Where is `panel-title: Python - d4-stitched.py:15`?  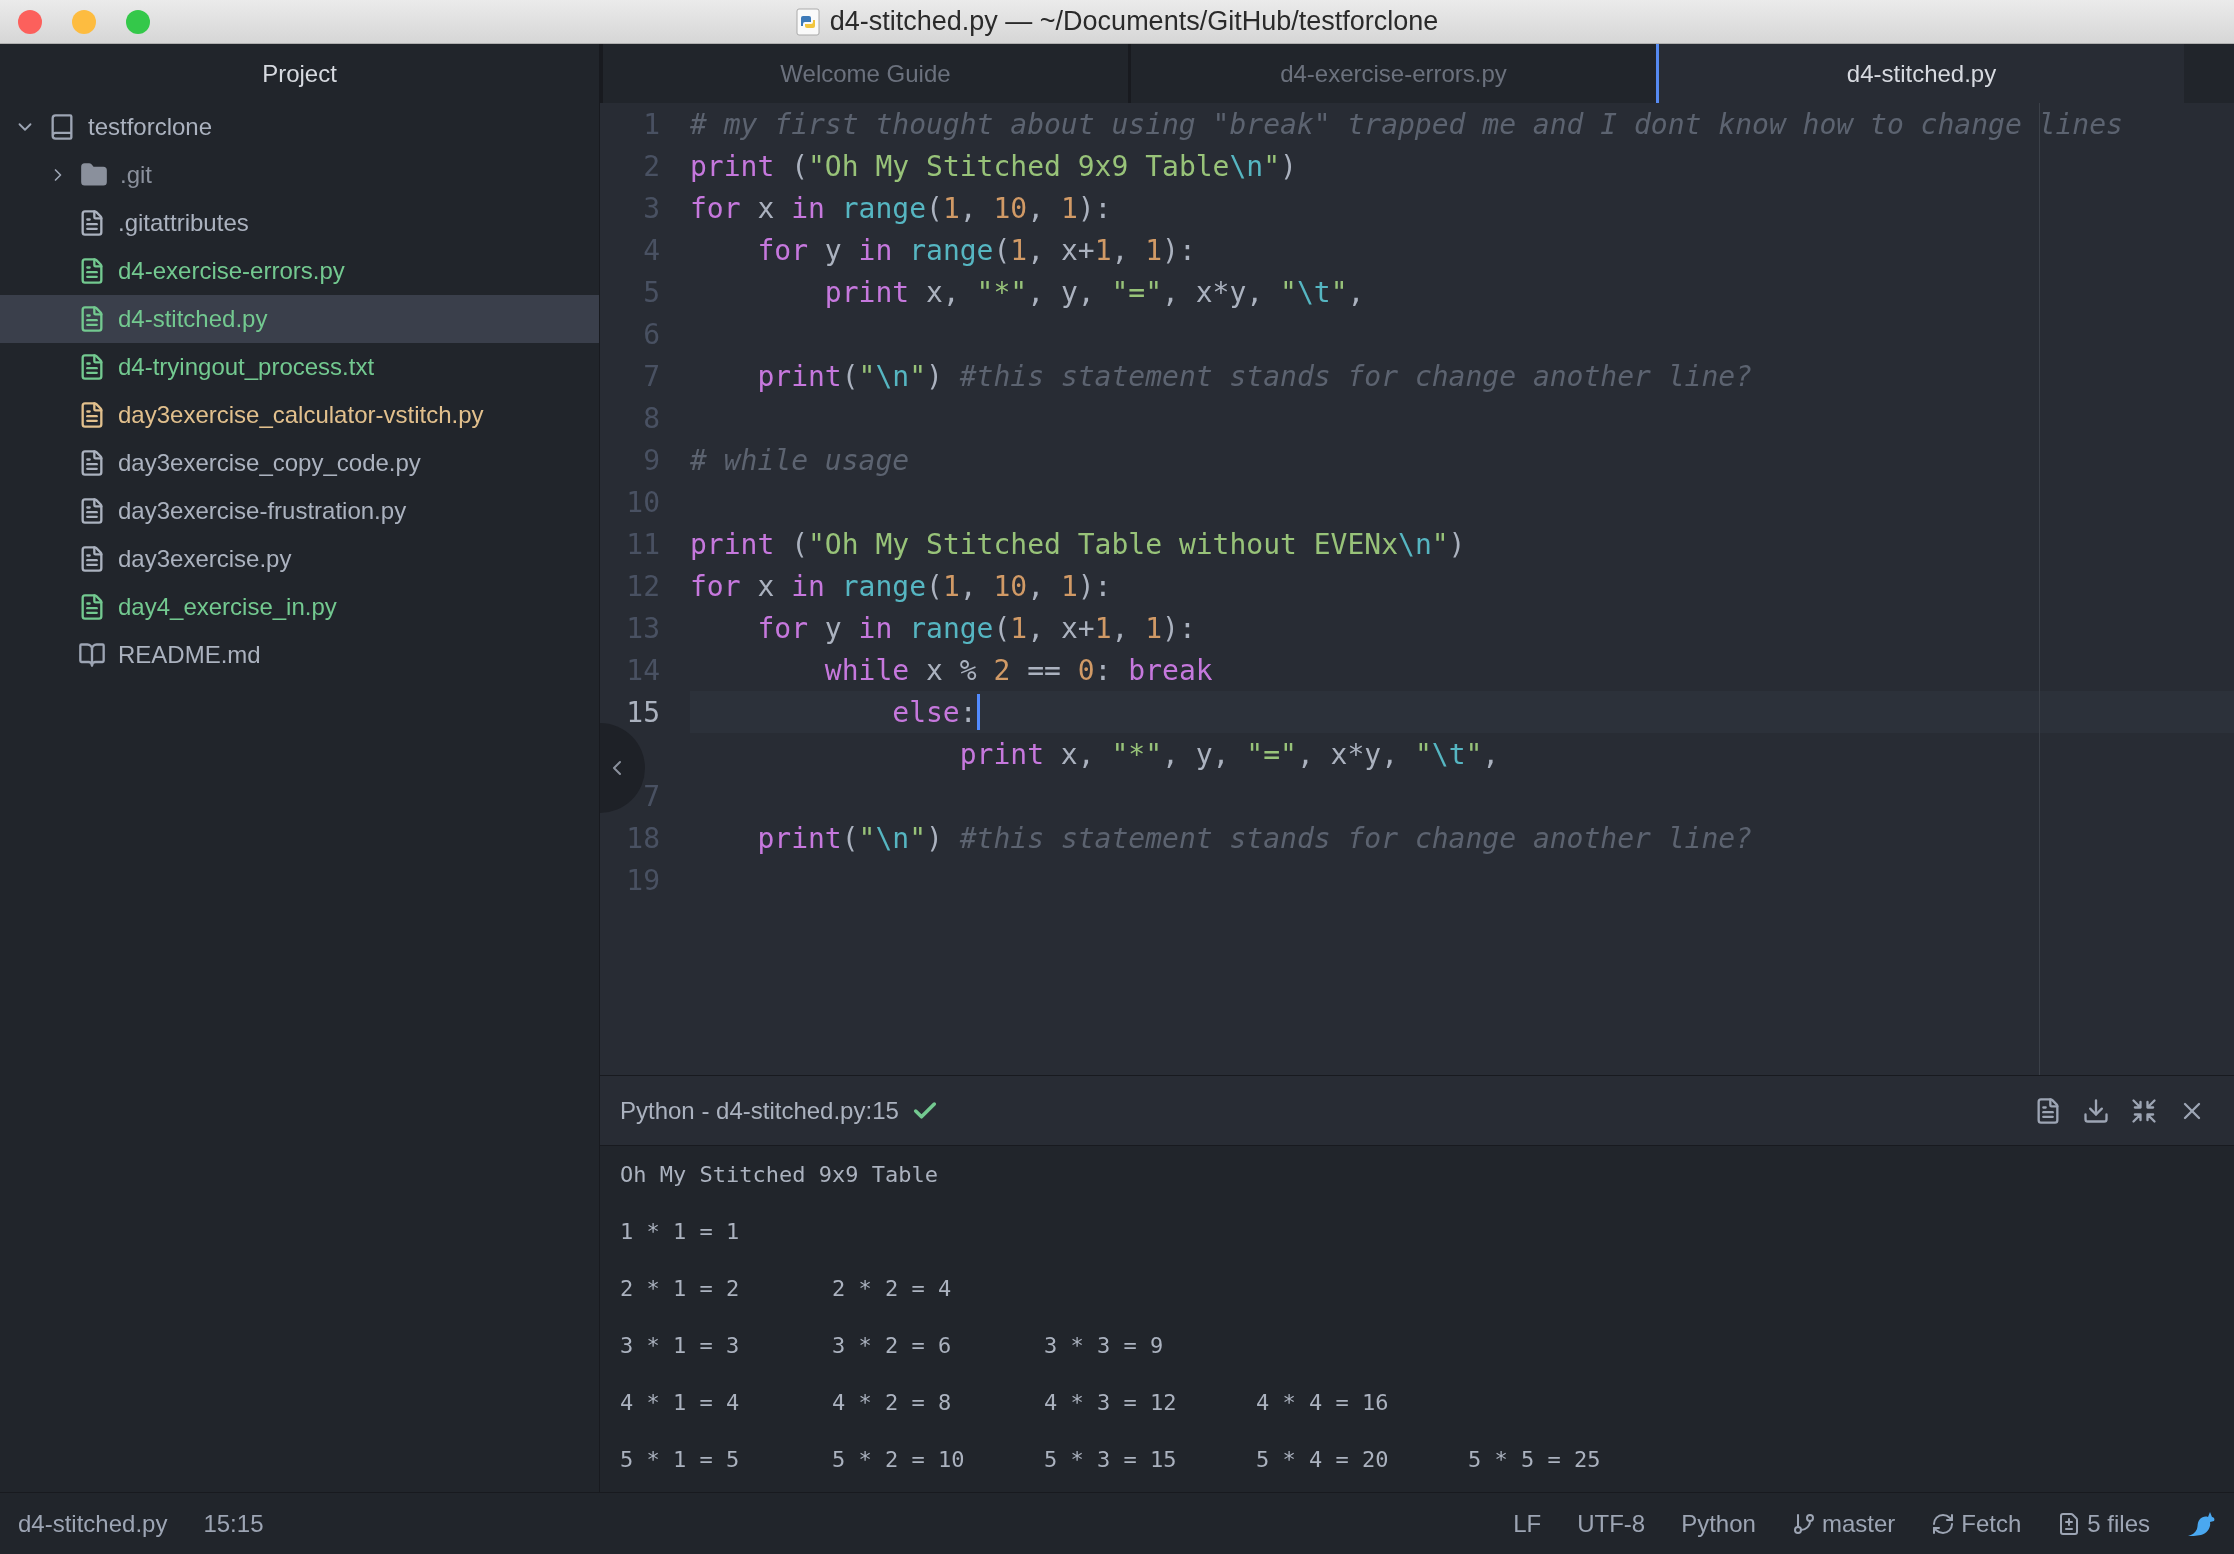 panel-title: Python - d4-stitched.py:15 is located at coordinates (759, 1110).